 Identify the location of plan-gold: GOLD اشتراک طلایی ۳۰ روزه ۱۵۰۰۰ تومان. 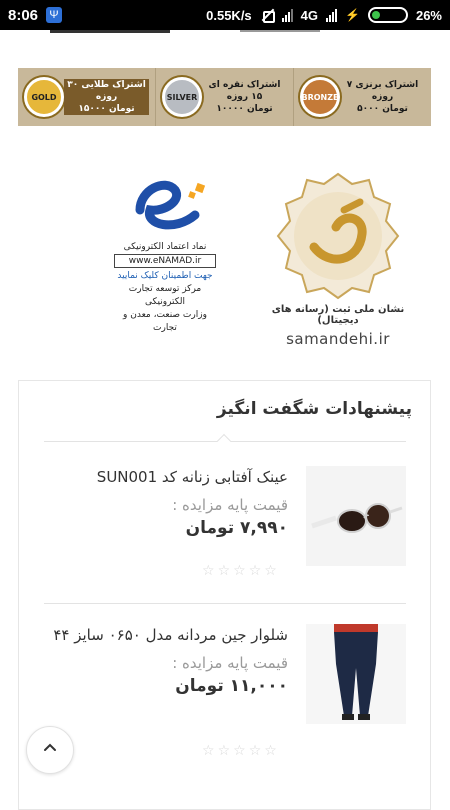
(87, 97).